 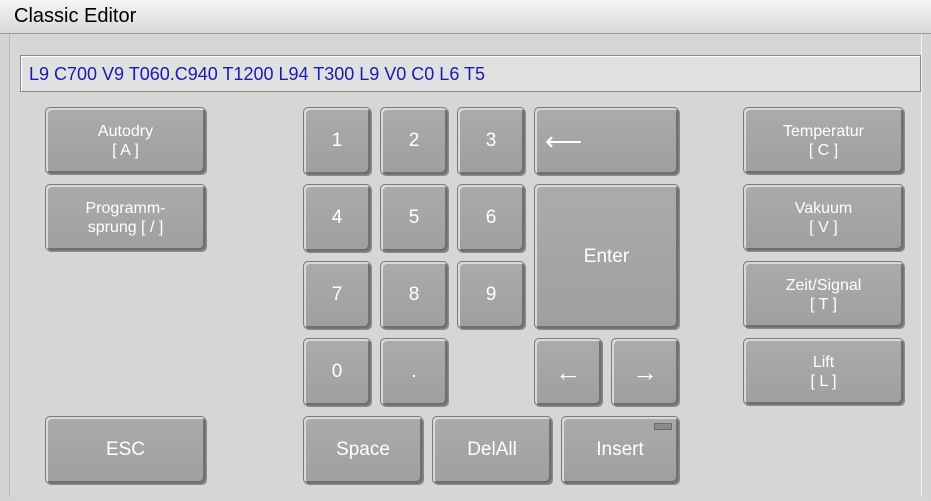 I want to click on key-7-label: 7, so click(x=337, y=294).